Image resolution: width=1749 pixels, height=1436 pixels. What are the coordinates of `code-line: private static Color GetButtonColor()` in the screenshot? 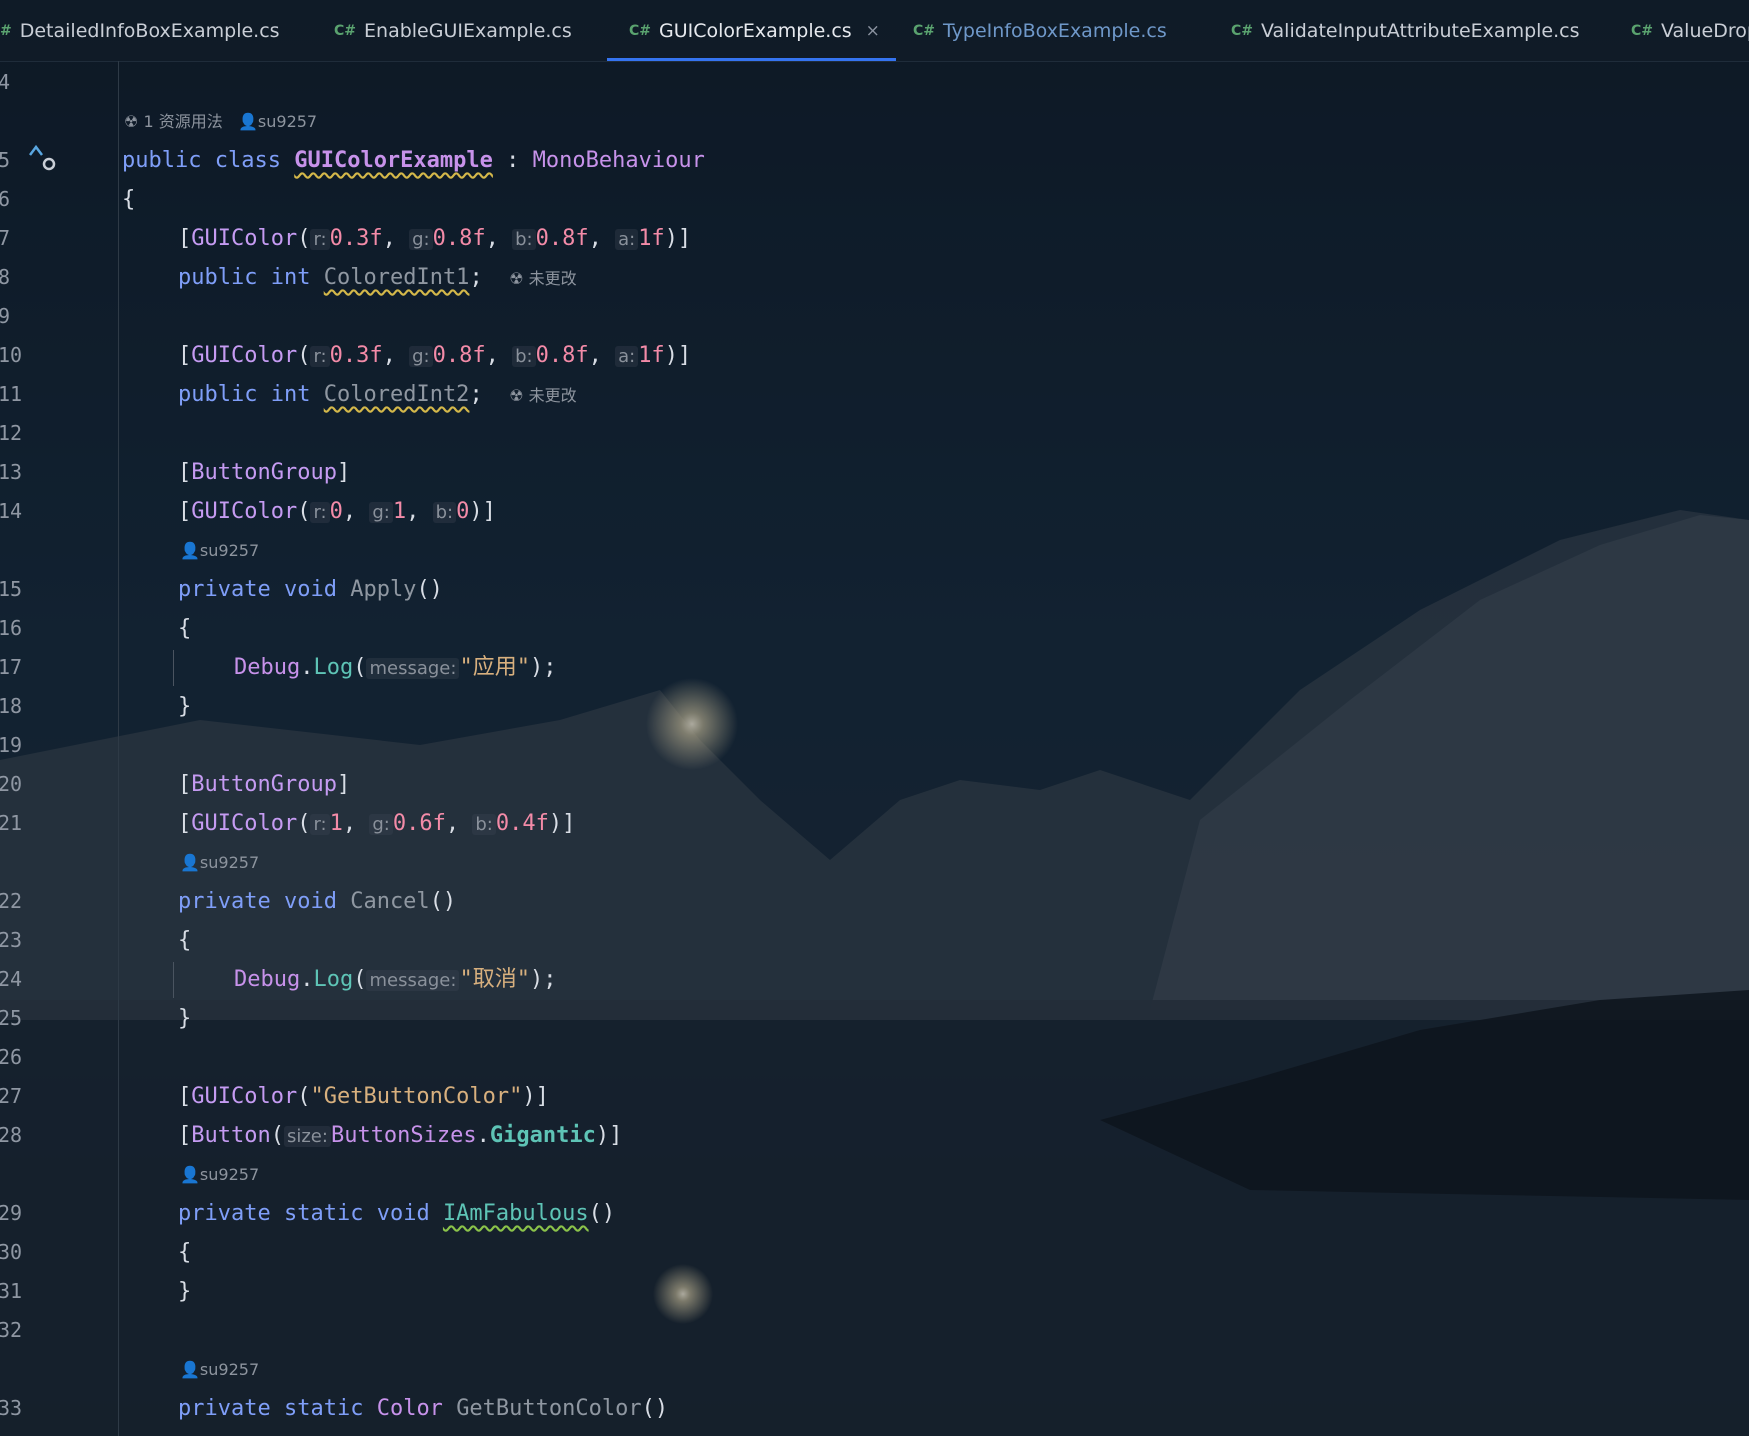 It's located at (423, 1408).